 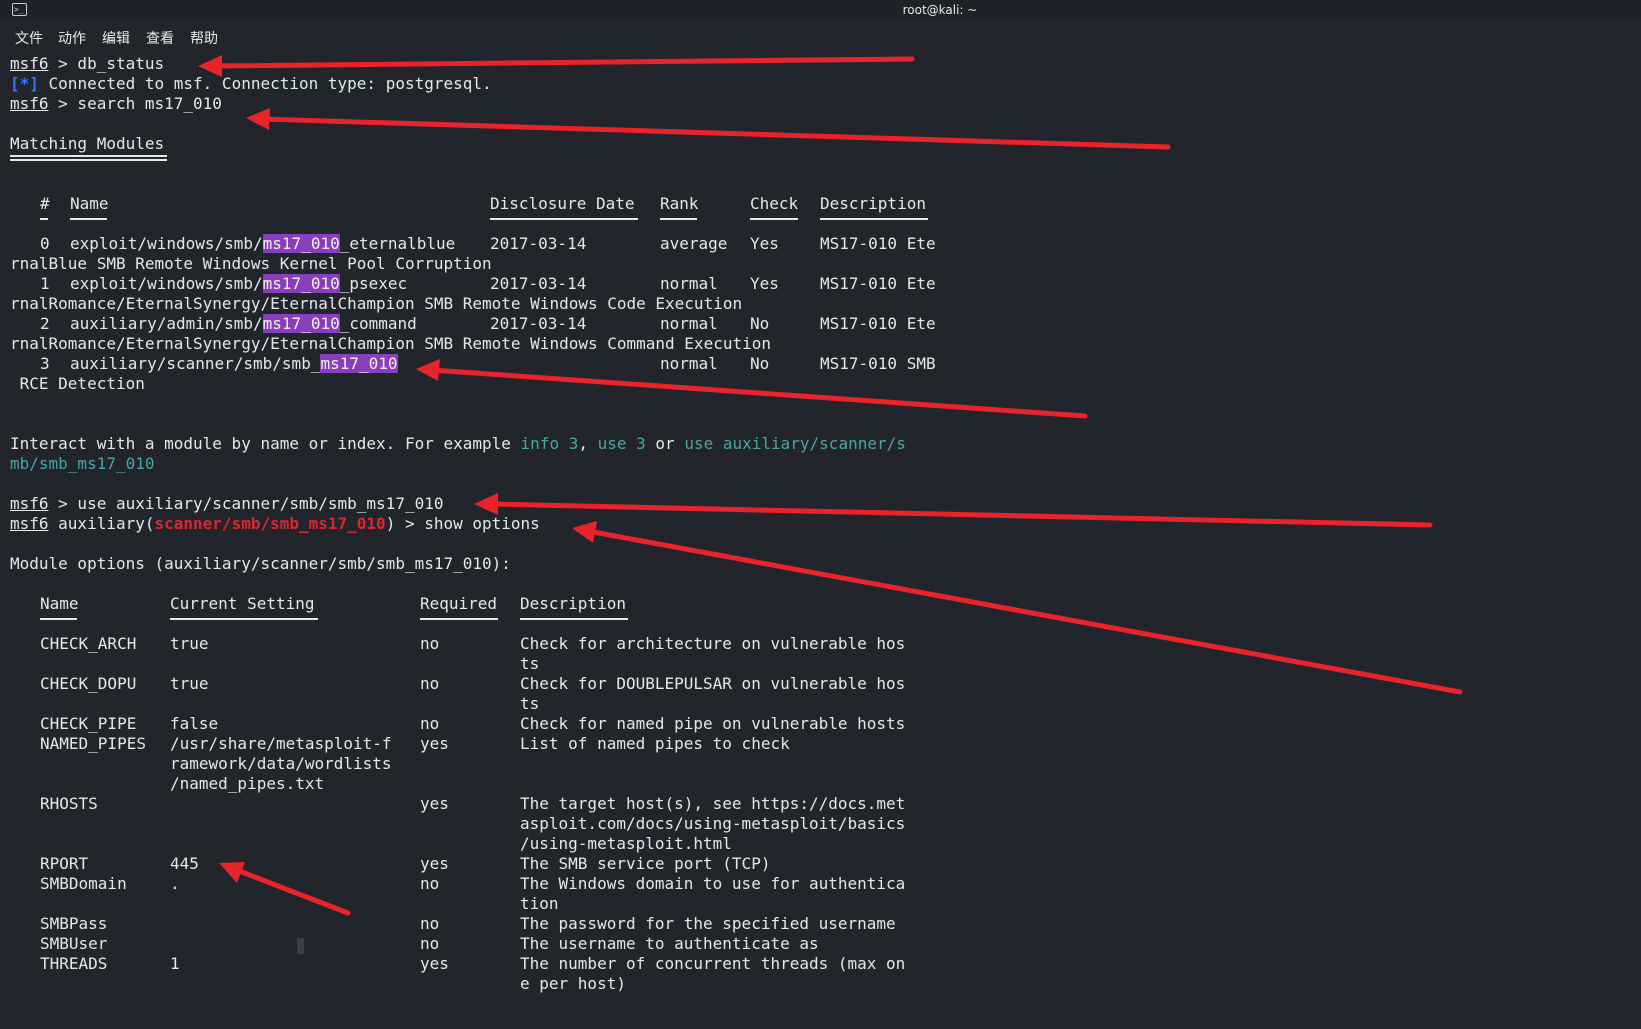 I want to click on active-module: scanner/smb/smb_ms17_010, so click(x=270, y=523).